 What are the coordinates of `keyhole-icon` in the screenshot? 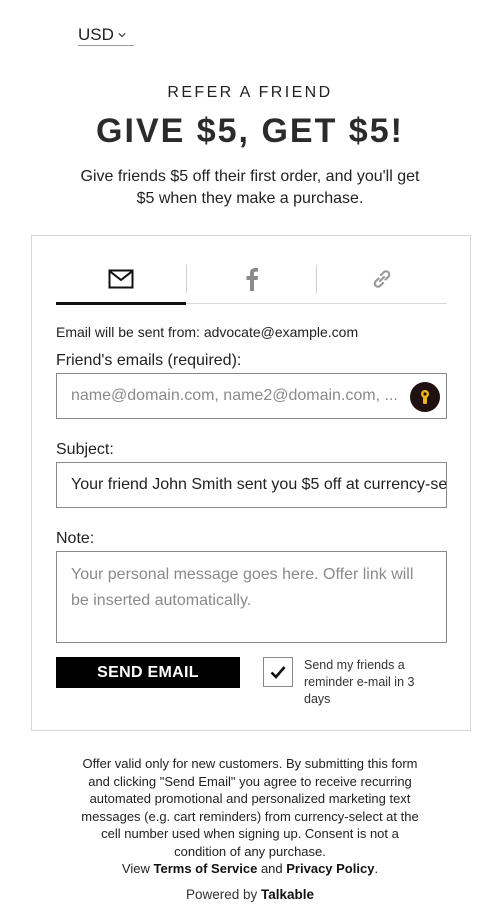 It's located at (425, 397).